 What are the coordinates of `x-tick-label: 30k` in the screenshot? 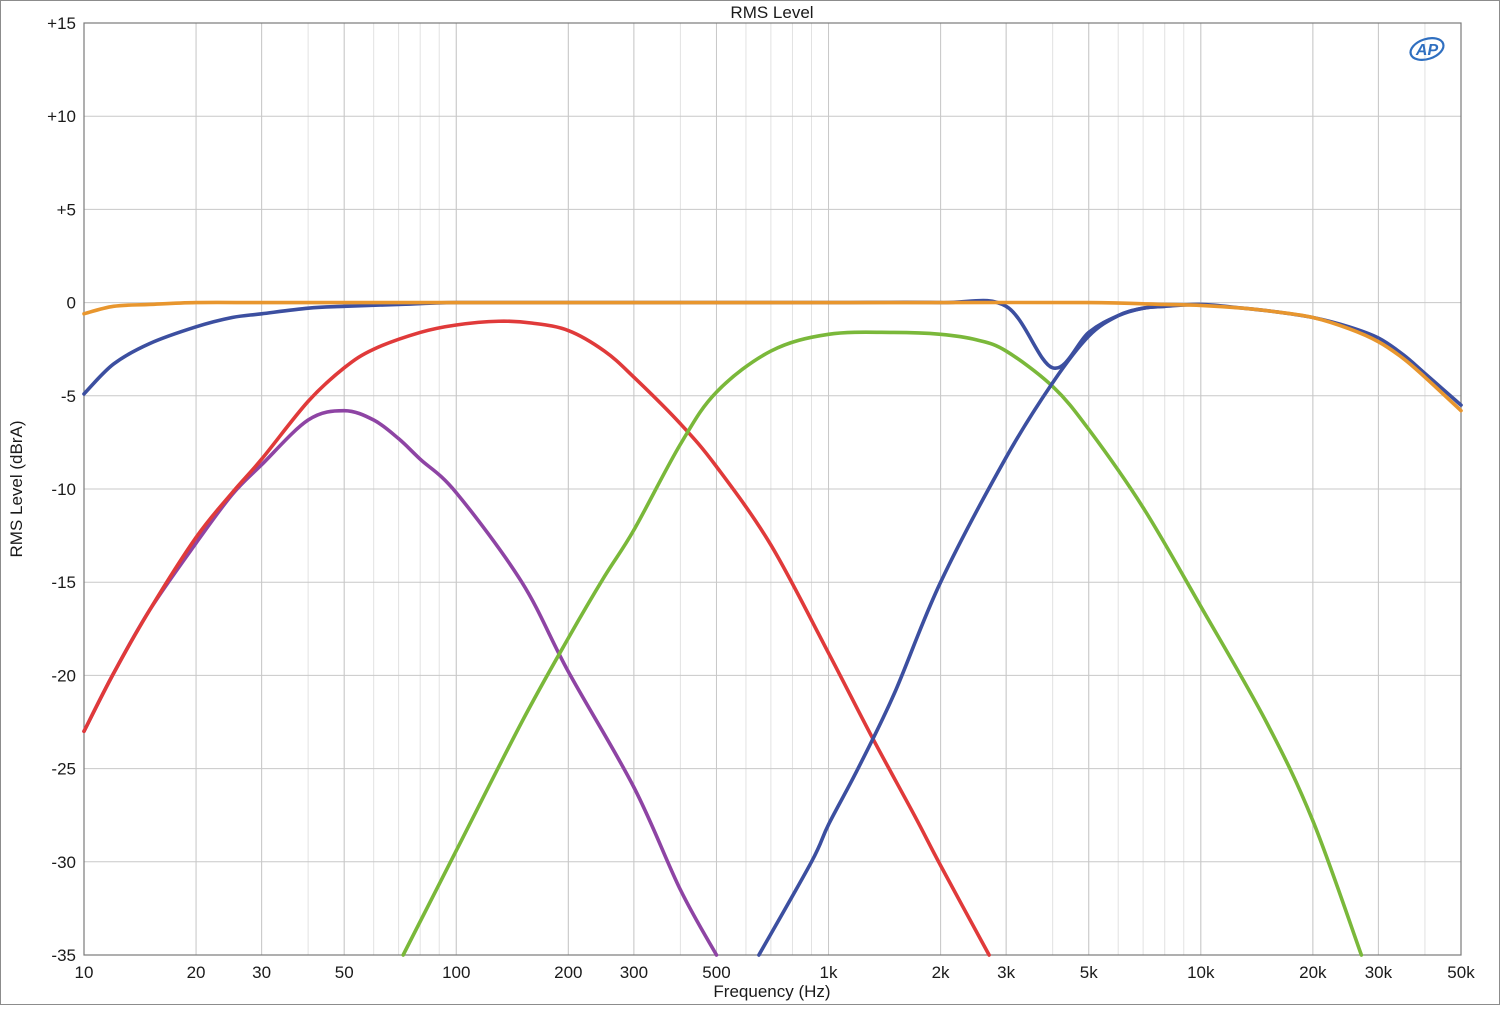 It's located at (1379, 972).